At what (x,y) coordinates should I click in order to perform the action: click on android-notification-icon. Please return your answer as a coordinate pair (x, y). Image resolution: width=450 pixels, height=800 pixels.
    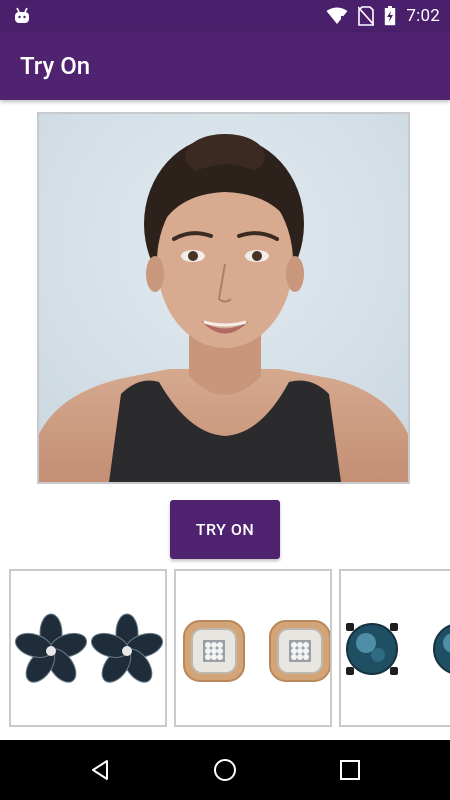
    Looking at the image, I should click on (22, 15).